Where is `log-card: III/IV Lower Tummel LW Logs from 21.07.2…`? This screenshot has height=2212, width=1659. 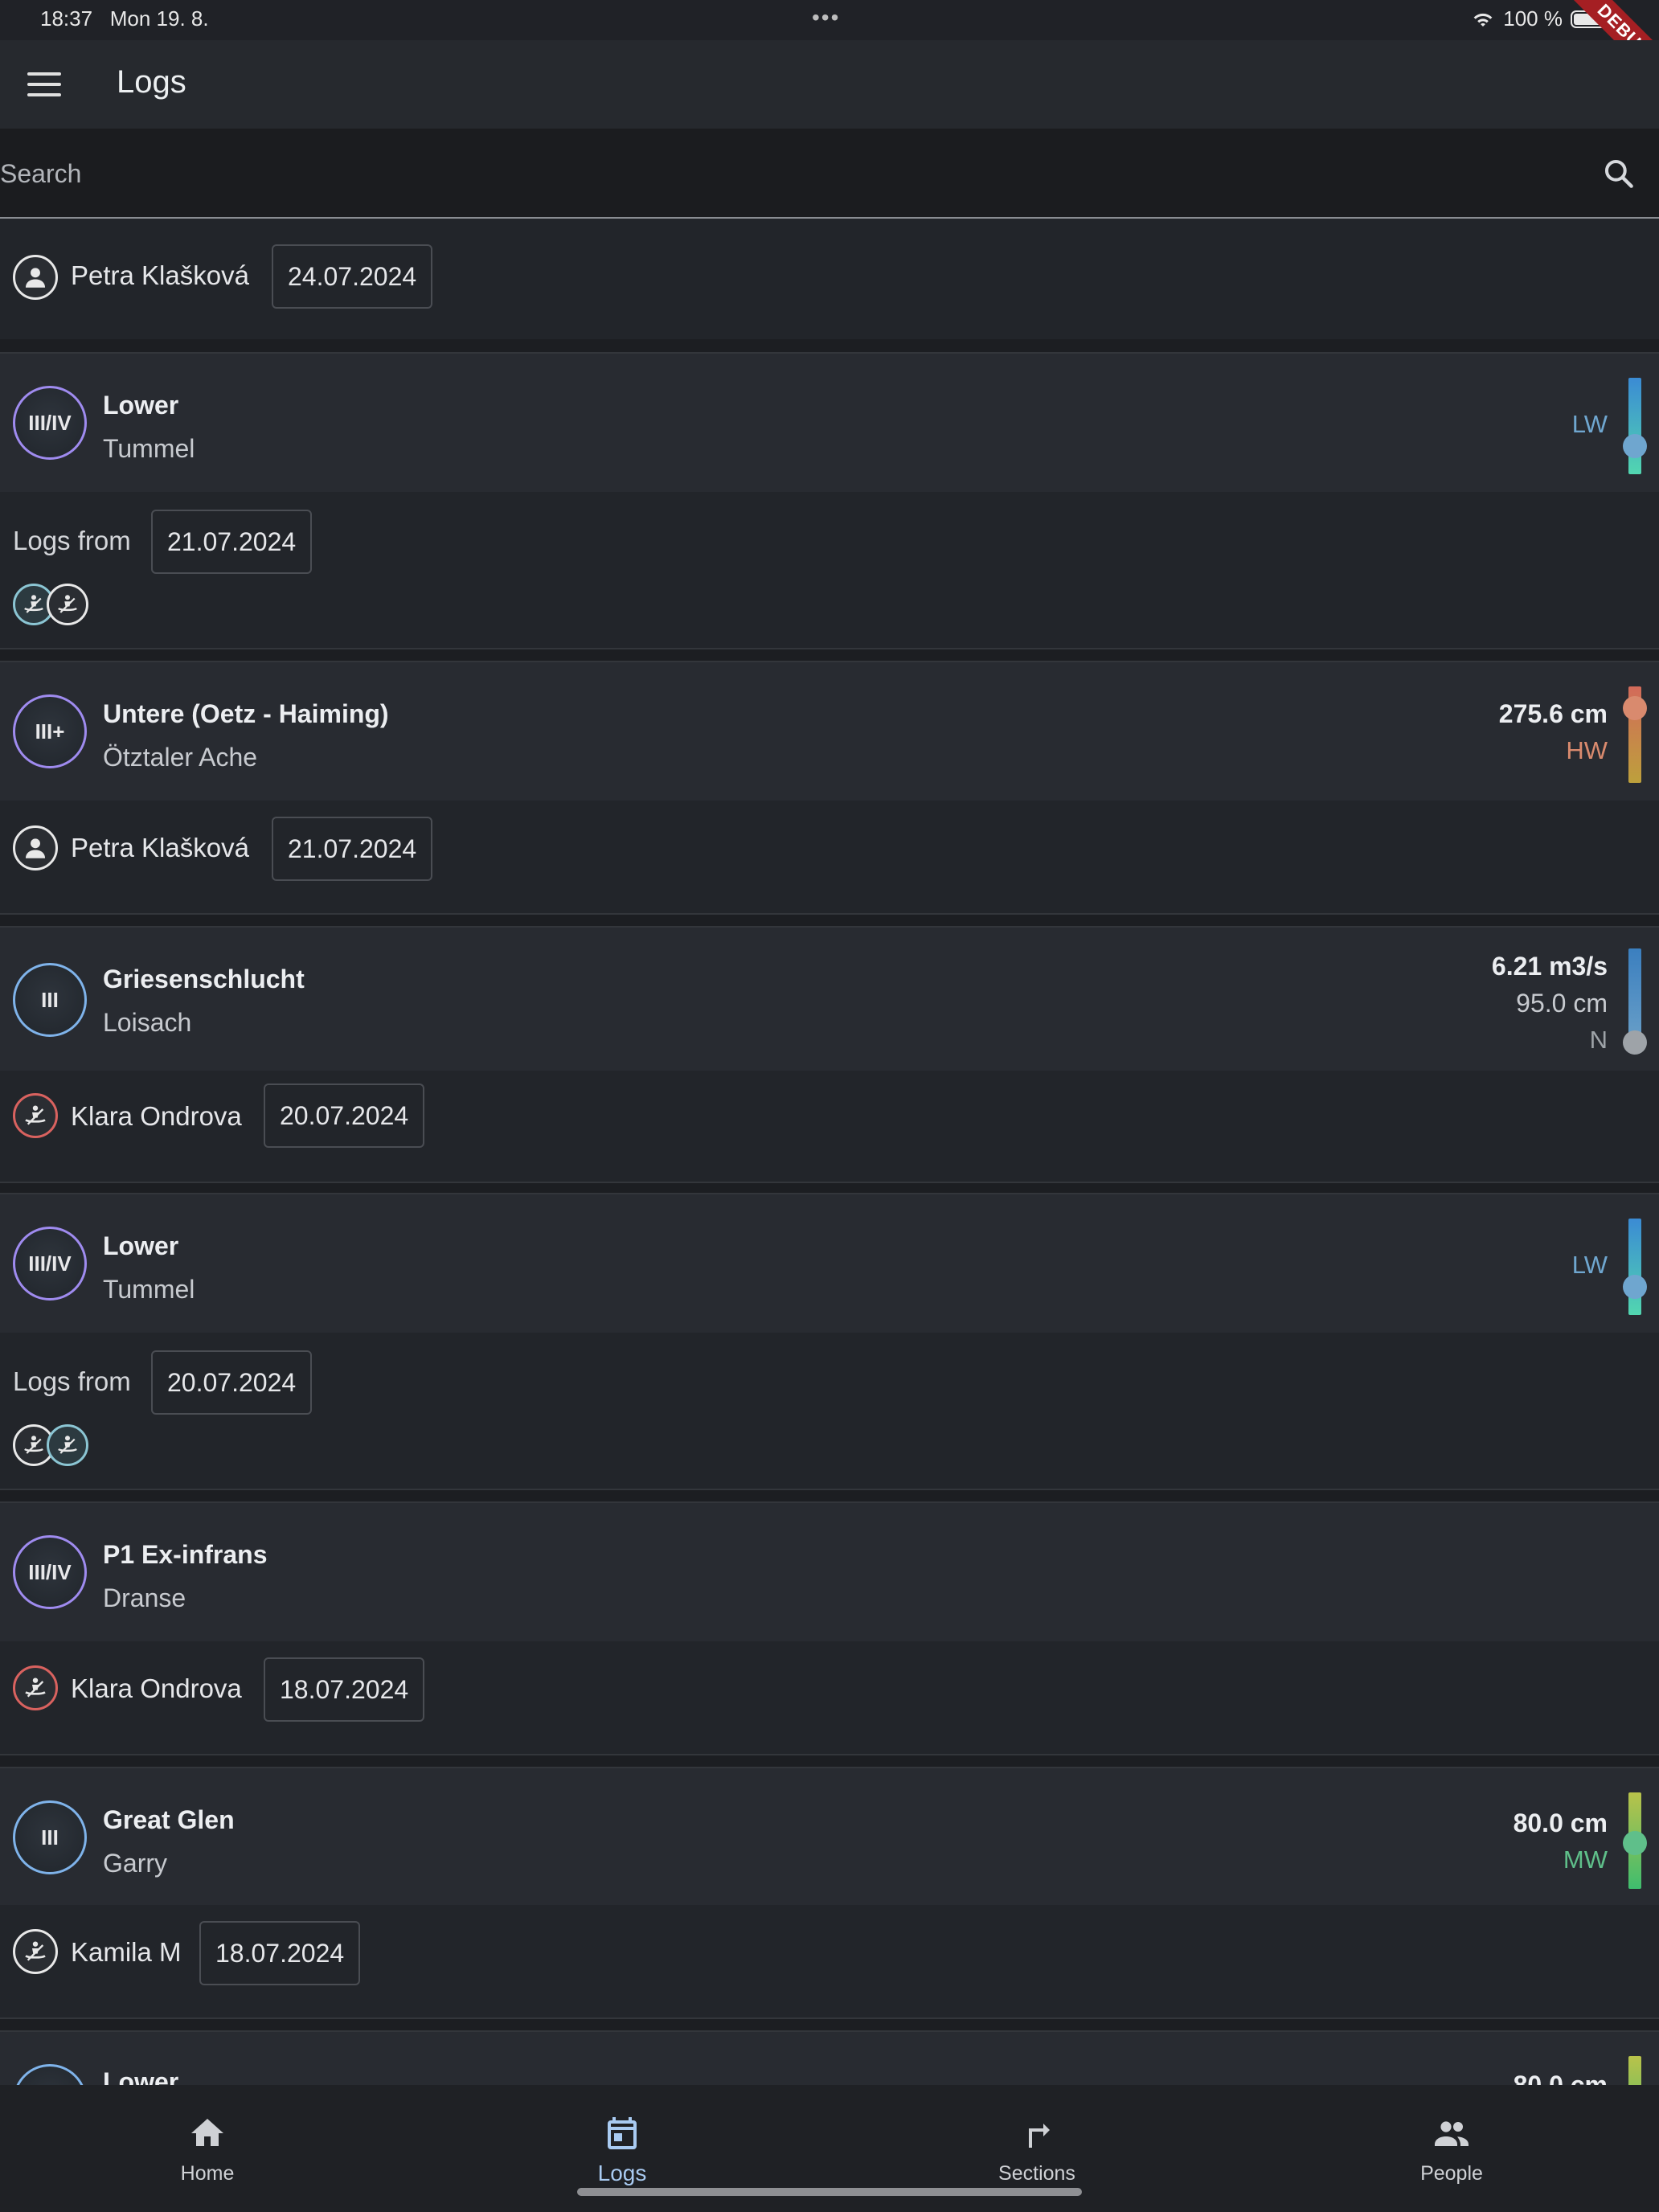
log-card: III/IV Lower Tummel LW Logs from 21.07.2… is located at coordinates (829, 500).